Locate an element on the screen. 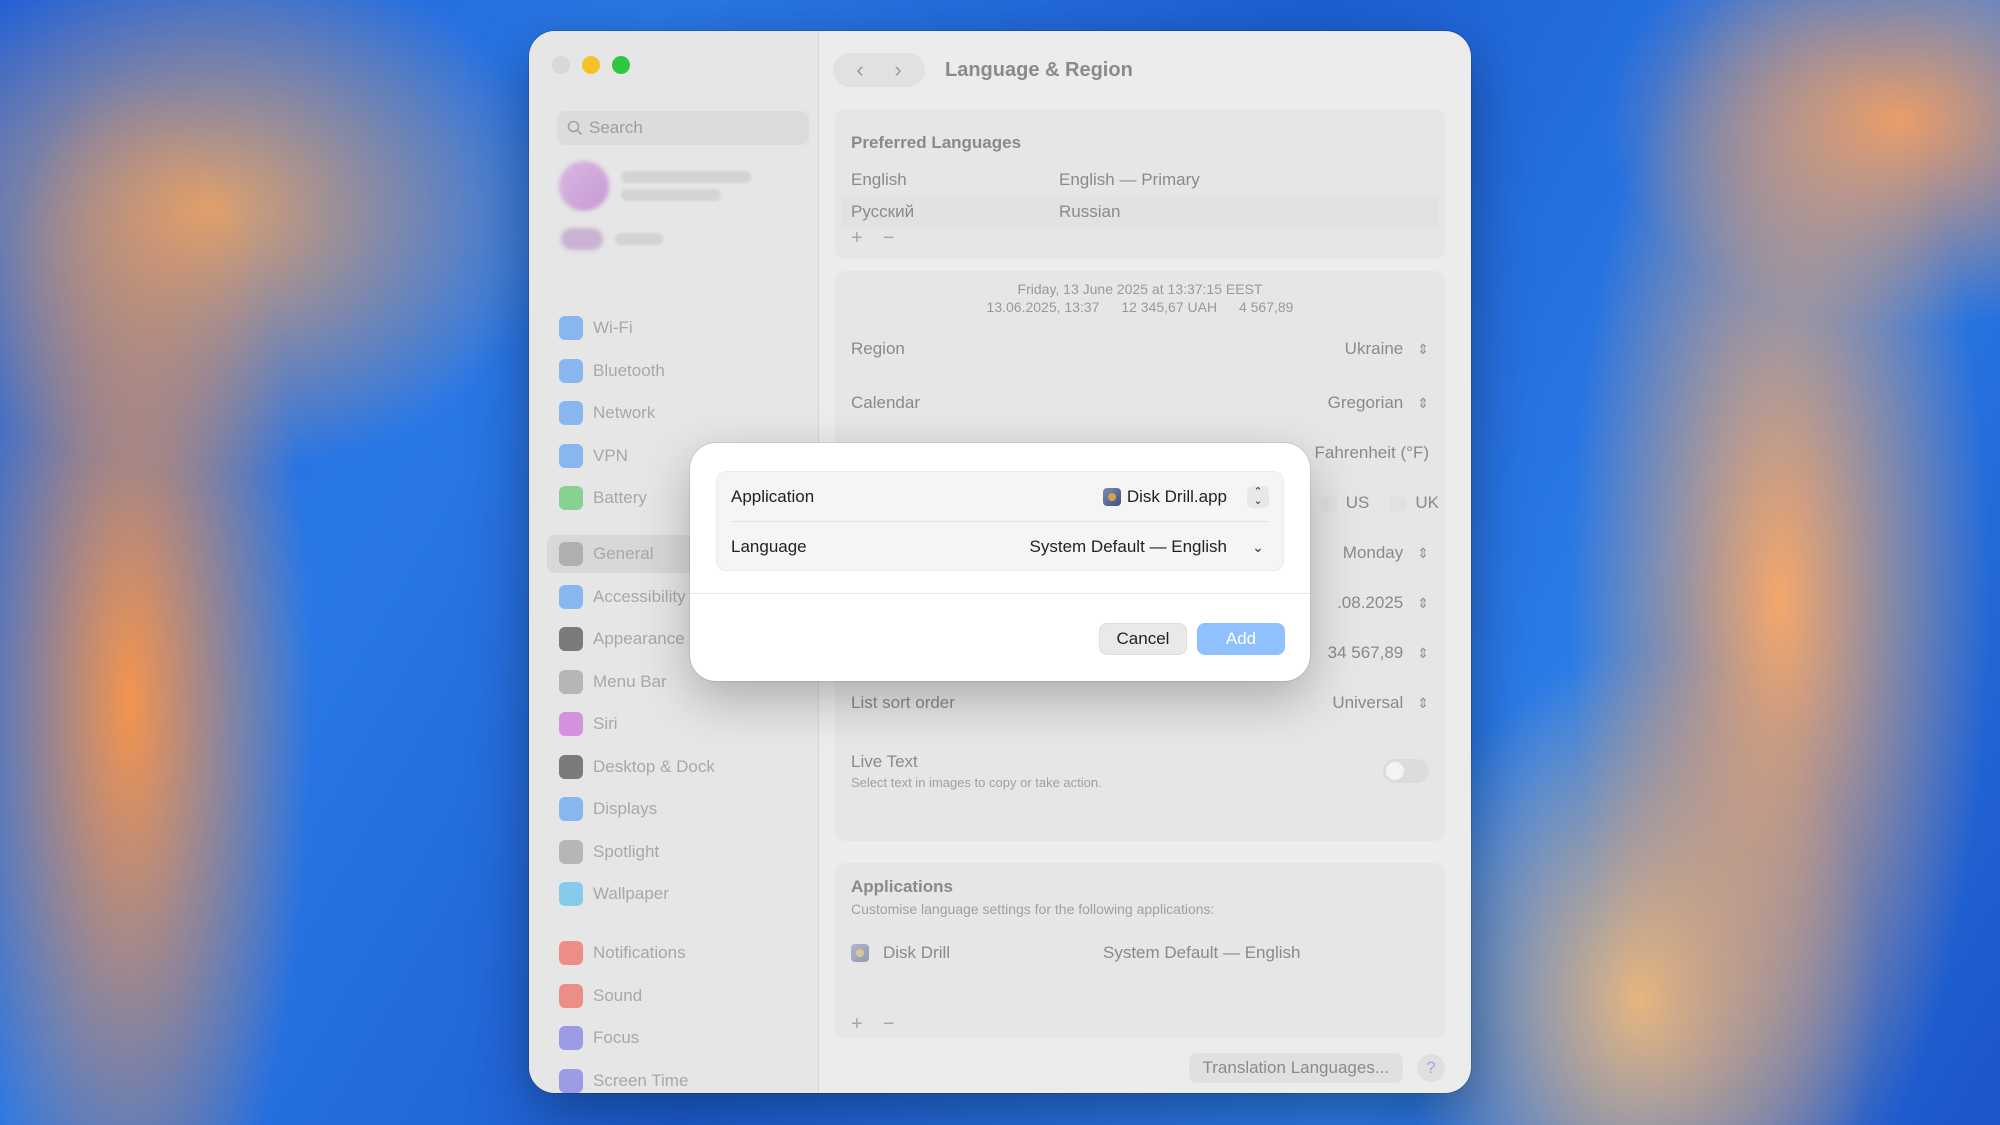  measurement-uk-radio: UK is located at coordinates (1414, 503).